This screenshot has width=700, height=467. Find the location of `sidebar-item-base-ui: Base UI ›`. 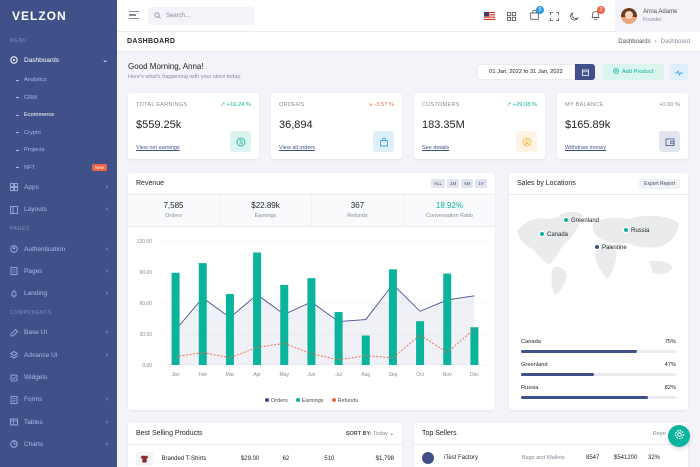

sidebar-item-base-ui: Base UI › is located at coordinates (58, 333).